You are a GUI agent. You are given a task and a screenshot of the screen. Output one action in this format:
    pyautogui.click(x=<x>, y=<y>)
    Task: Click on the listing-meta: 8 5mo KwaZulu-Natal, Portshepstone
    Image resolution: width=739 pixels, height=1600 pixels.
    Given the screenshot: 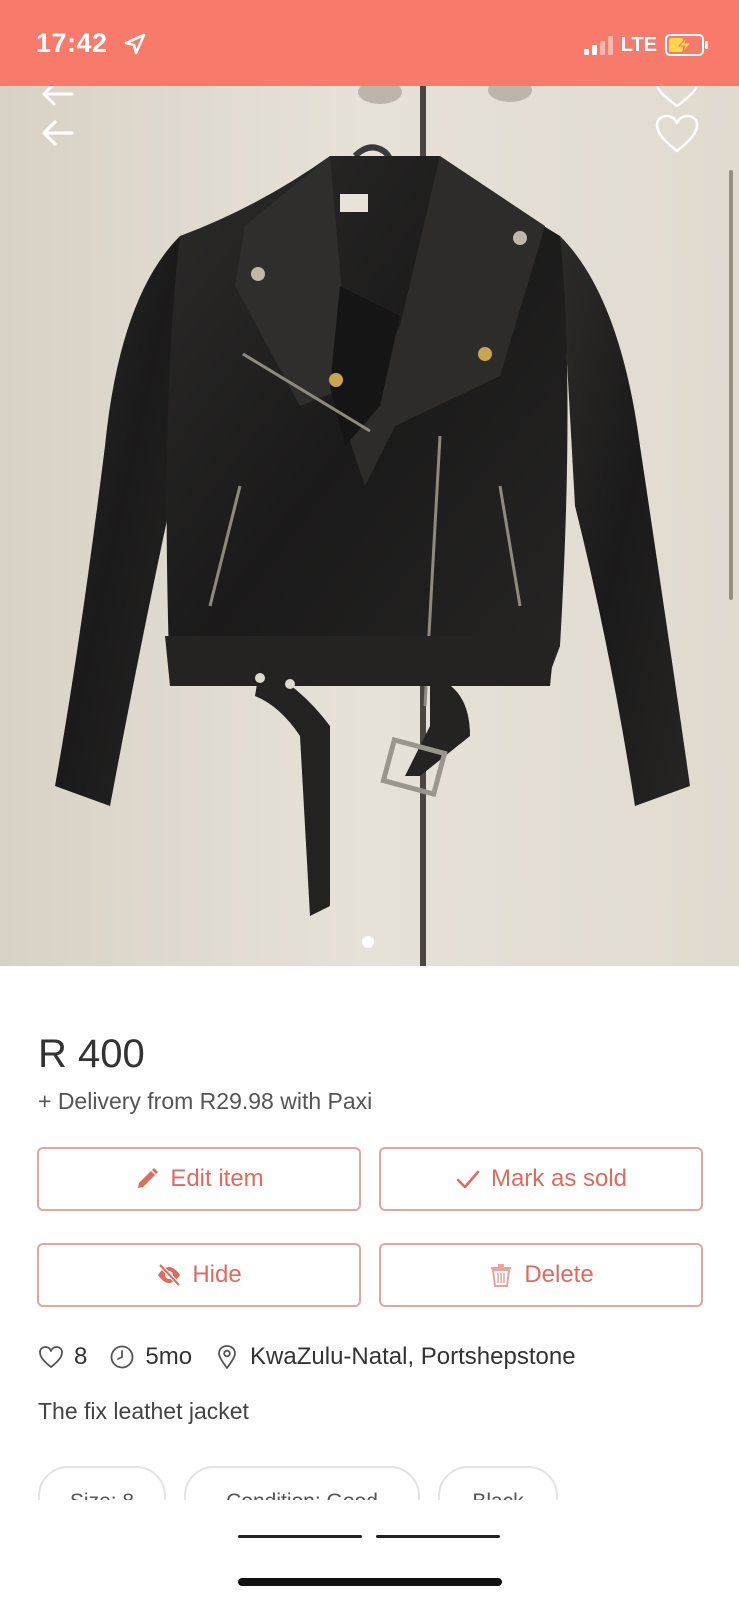 What is the action you would take?
    pyautogui.click(x=318, y=1357)
    